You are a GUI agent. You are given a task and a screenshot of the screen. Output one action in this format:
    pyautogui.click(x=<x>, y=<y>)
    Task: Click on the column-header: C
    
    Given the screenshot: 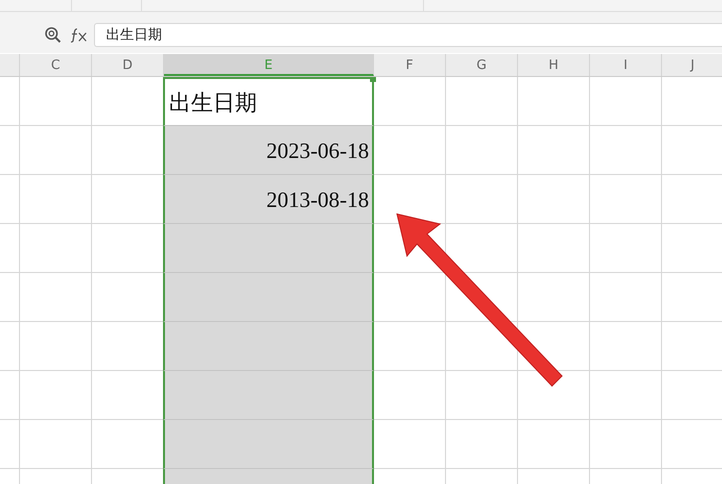 What is the action you would take?
    pyautogui.click(x=56, y=65)
    